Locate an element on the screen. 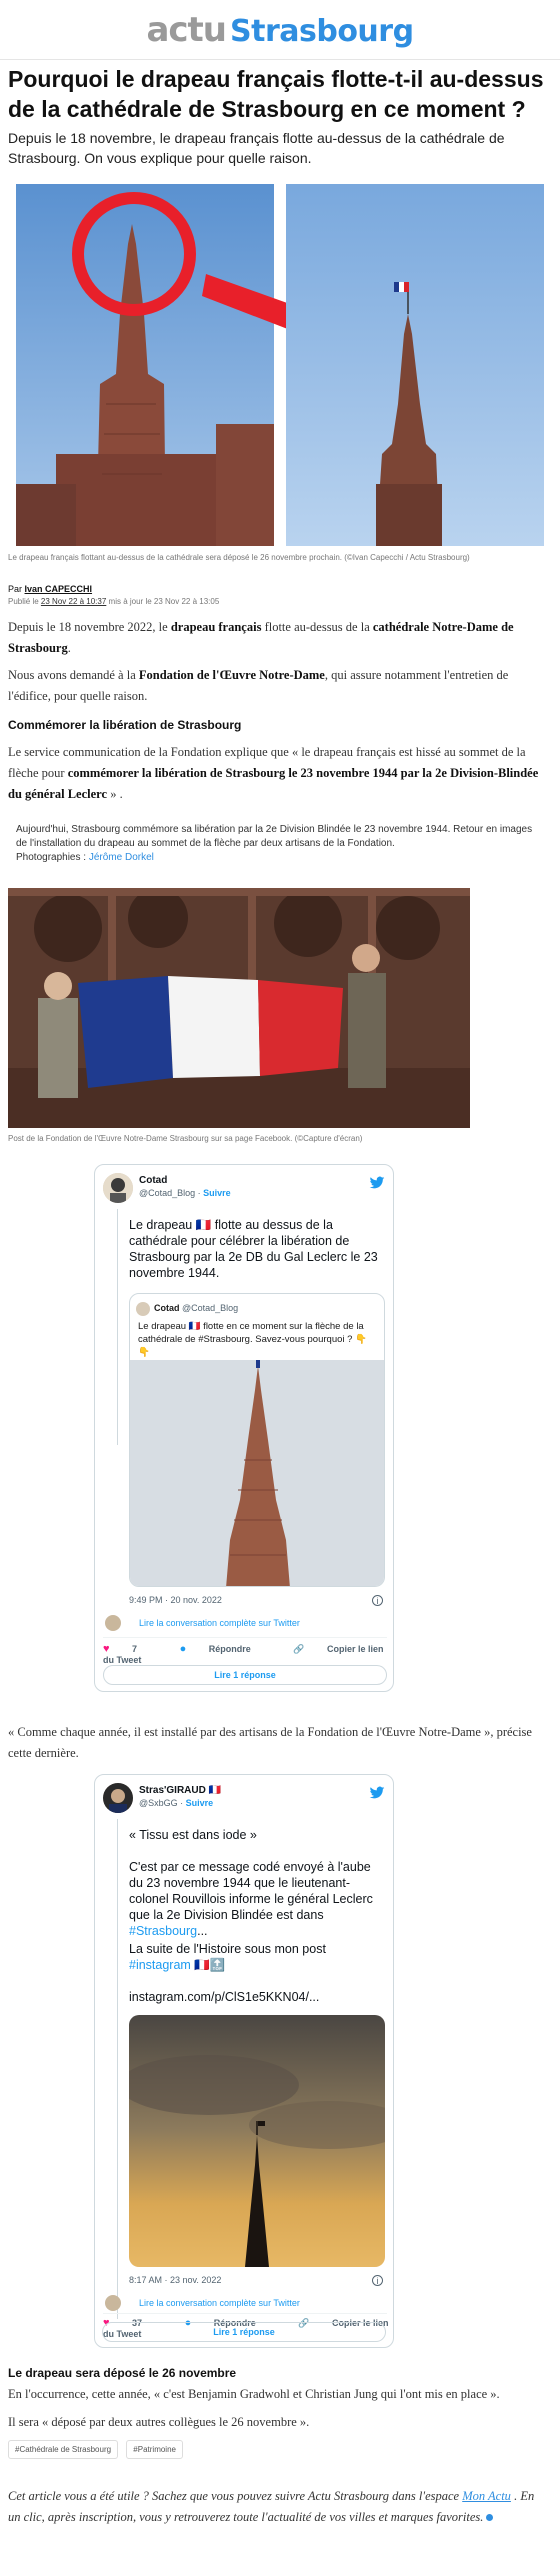 This screenshot has width=560, height=2560. quoted-photo-spire is located at coordinates (257, 1473).